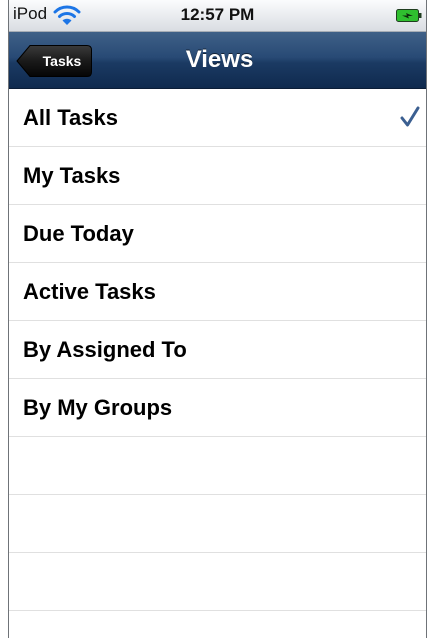 Image resolution: width=427 pixels, height=638 pixels. I want to click on clock: 12:57 PM, so click(217, 14).